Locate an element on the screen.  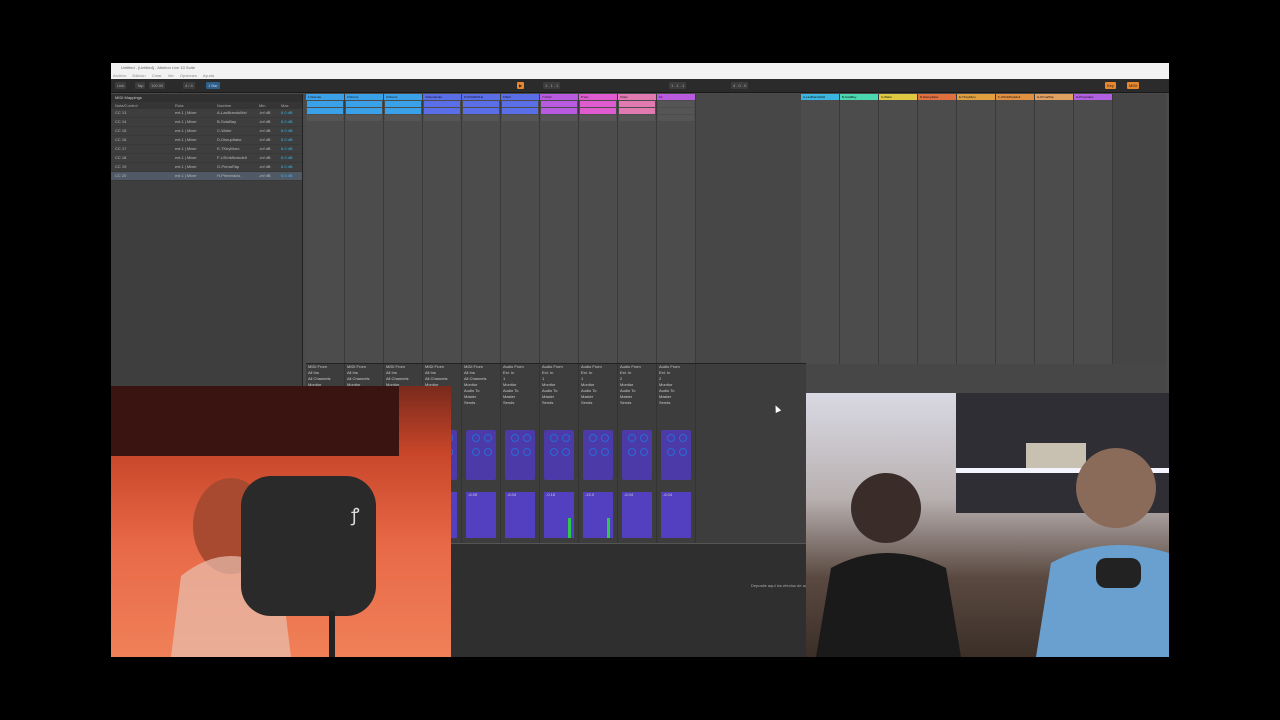
tap-button: Tap is located at coordinates (140, 85).